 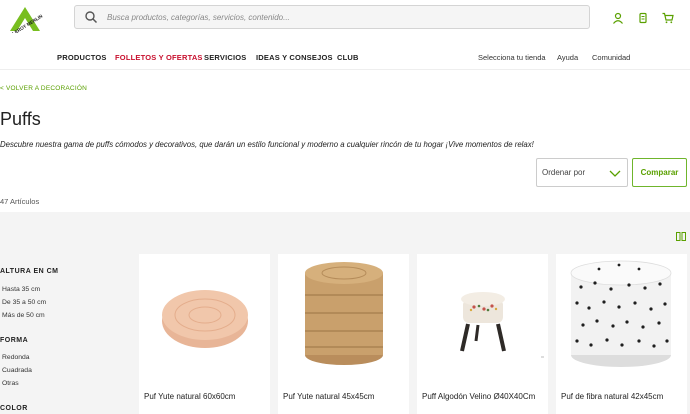 I want to click on filter-option: Redonda, so click(x=16, y=357).